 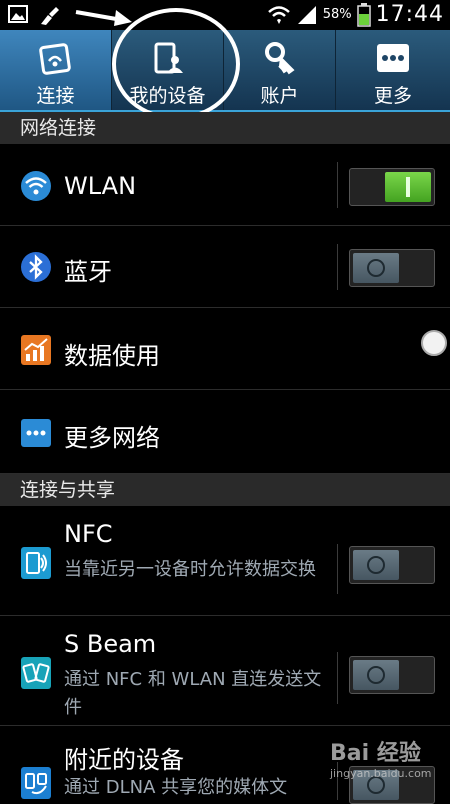 I want to click on sbeam-description: 通过 NFC 和 WLAN 直连发送文件, so click(x=193, y=693).